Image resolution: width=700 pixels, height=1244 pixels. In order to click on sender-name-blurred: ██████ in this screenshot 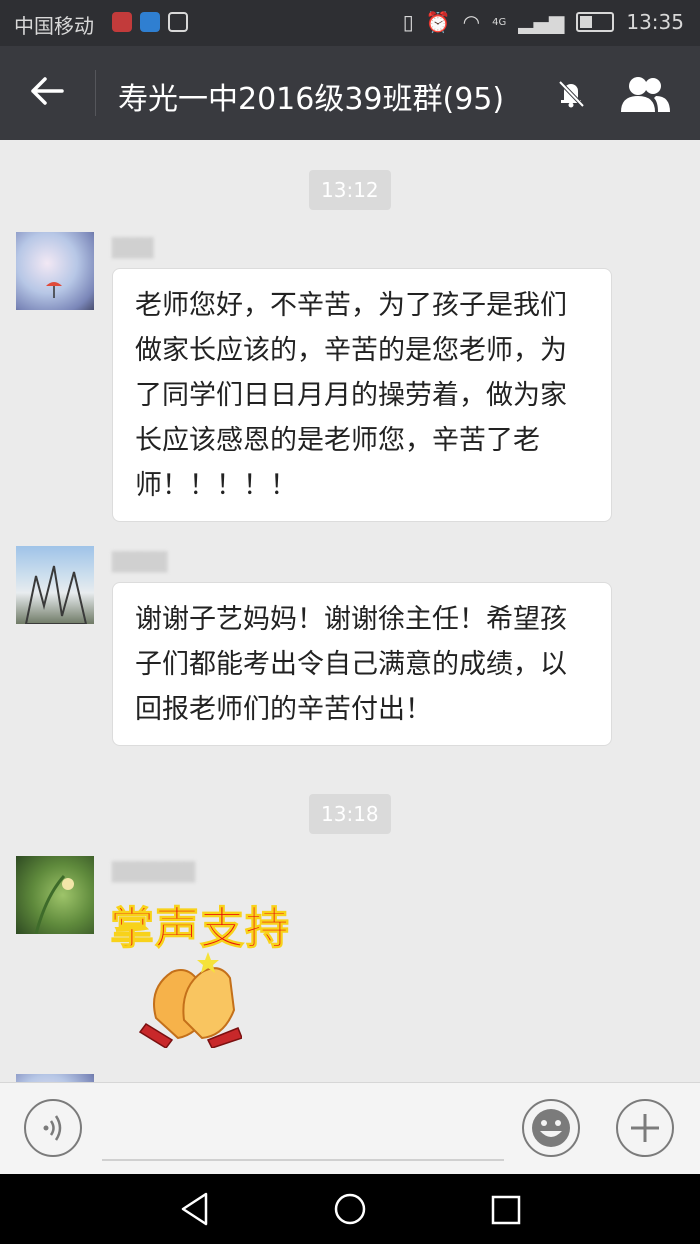, I will do `click(154, 872)`.